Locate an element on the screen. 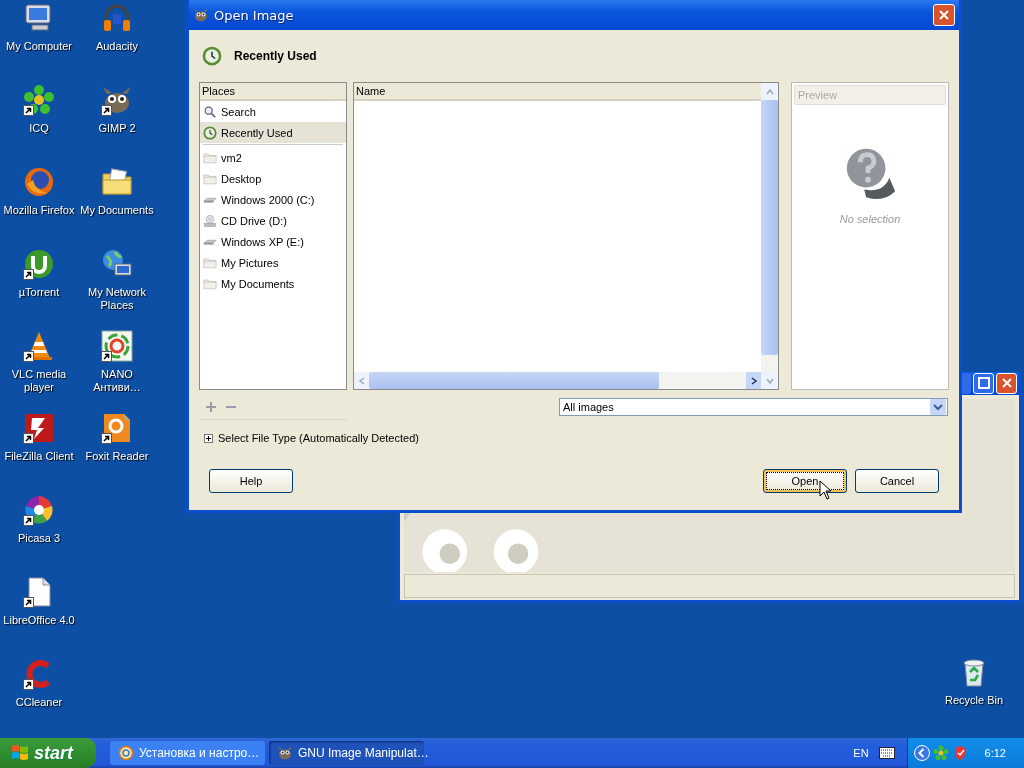 Image resolution: width=1024 pixels, height=768 pixels. place-item: Windows 2000 (C:) is located at coordinates (273, 199).